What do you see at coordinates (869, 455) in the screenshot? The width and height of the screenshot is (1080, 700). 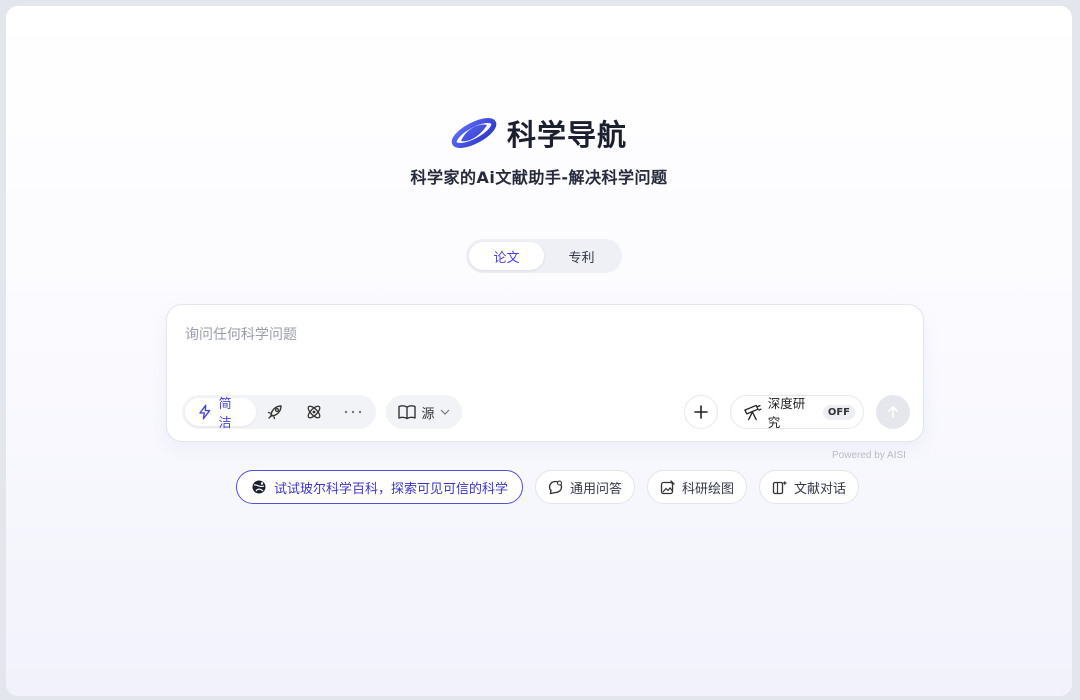 I see `powered-by-text: Powered by AISI` at bounding box center [869, 455].